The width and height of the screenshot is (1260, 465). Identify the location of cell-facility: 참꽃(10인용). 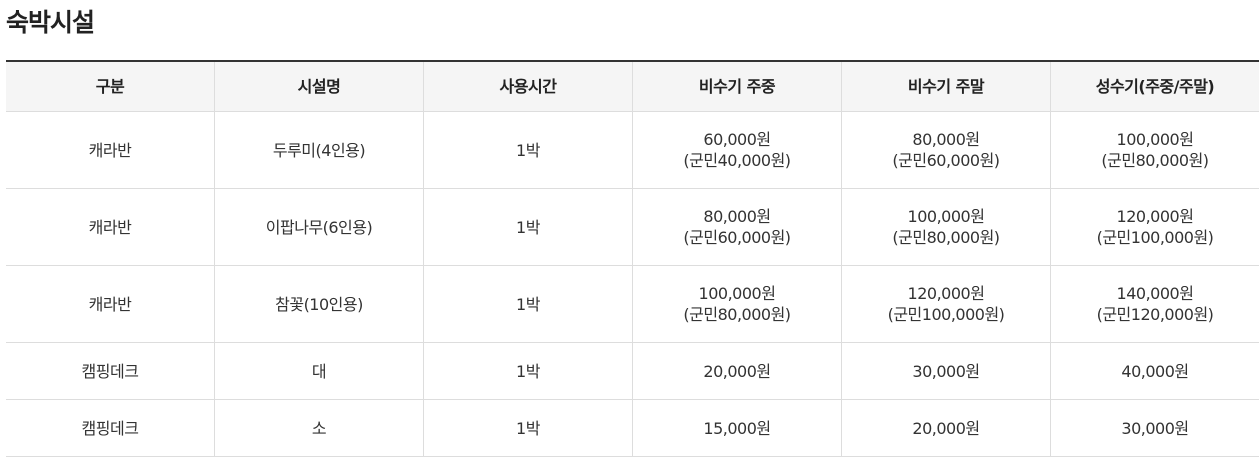
(319, 304).